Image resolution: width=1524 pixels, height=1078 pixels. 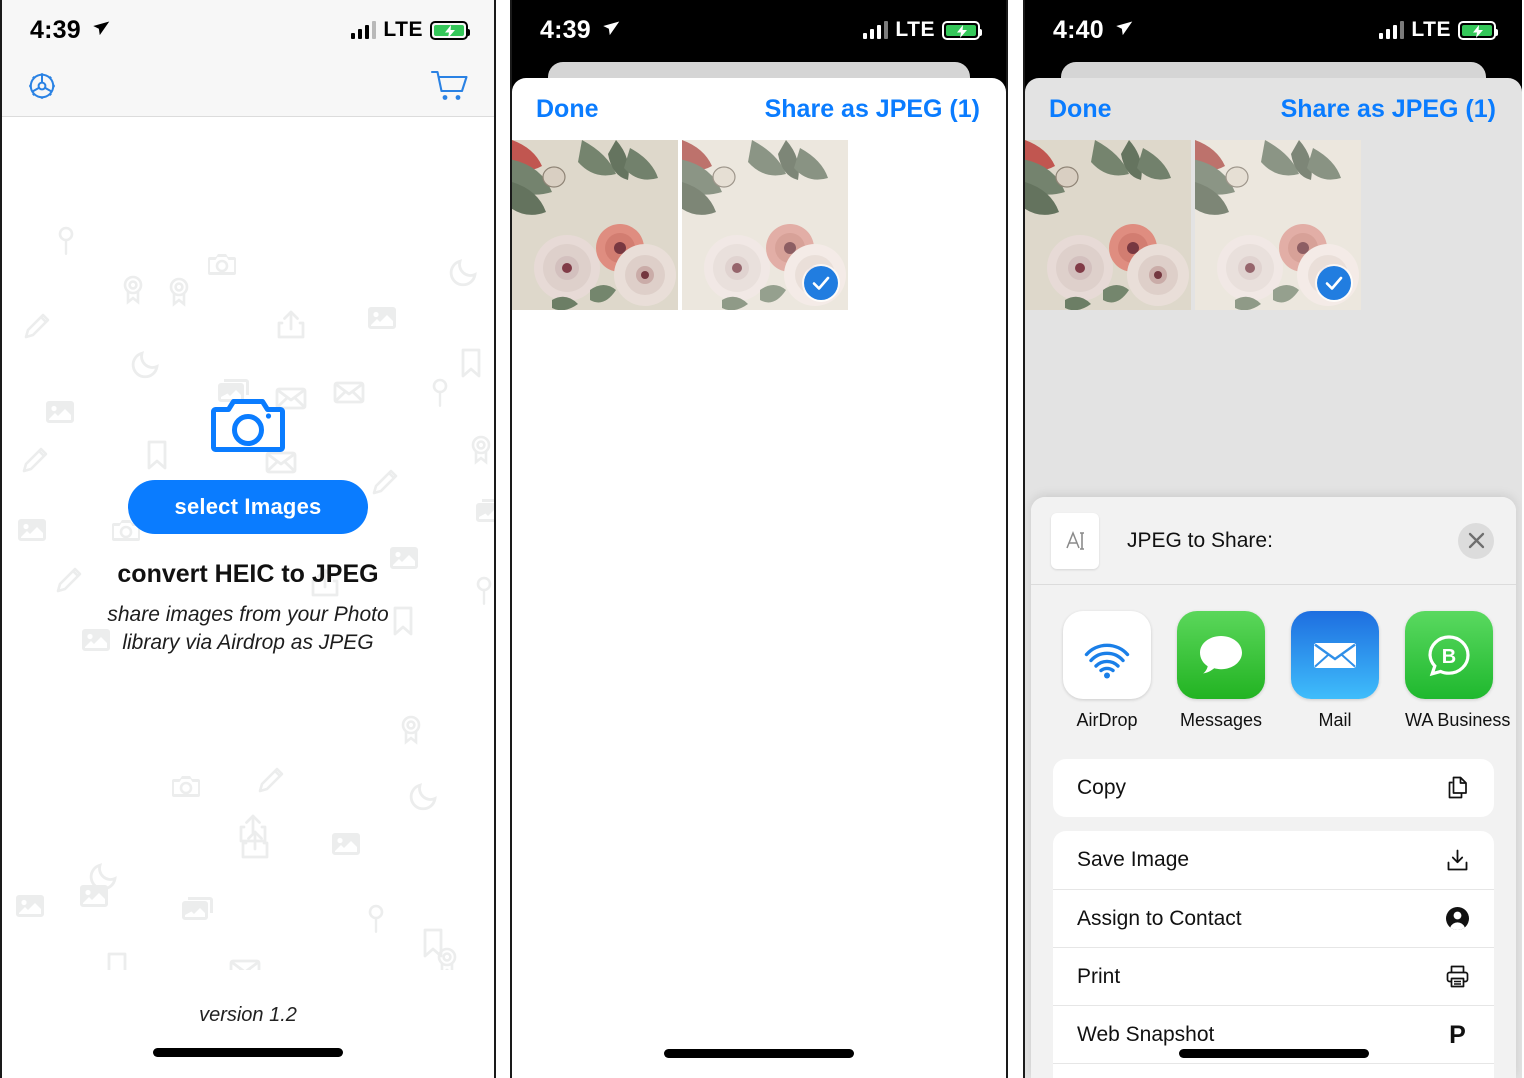 I want to click on share-app-wa-business: B WA Business, so click(x=1458, y=671).